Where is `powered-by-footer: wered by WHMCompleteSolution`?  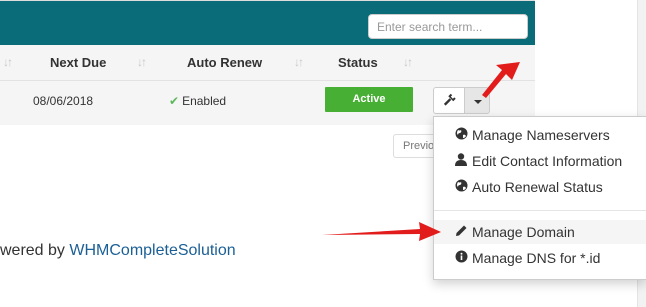 powered-by-footer: wered by WHMCompleteSolution is located at coordinates (118, 251).